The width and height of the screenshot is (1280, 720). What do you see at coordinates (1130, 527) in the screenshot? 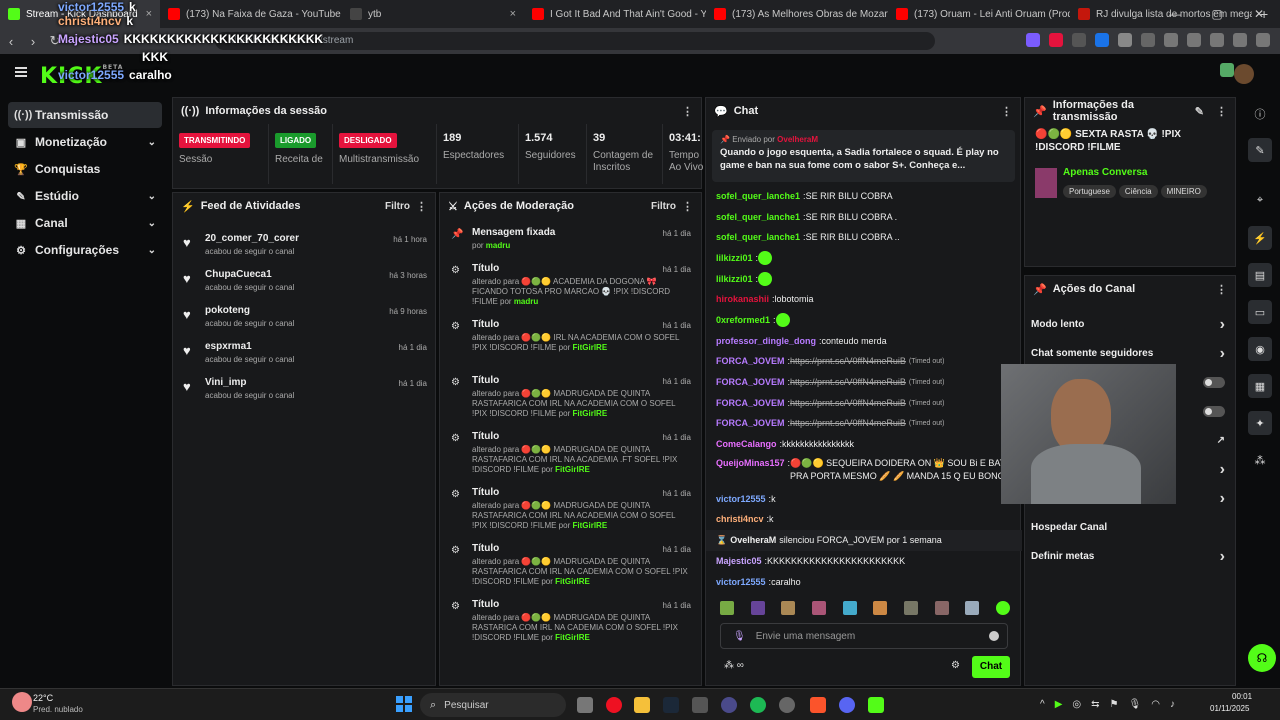
I see `channel-action: Hospedar Canal` at bounding box center [1130, 527].